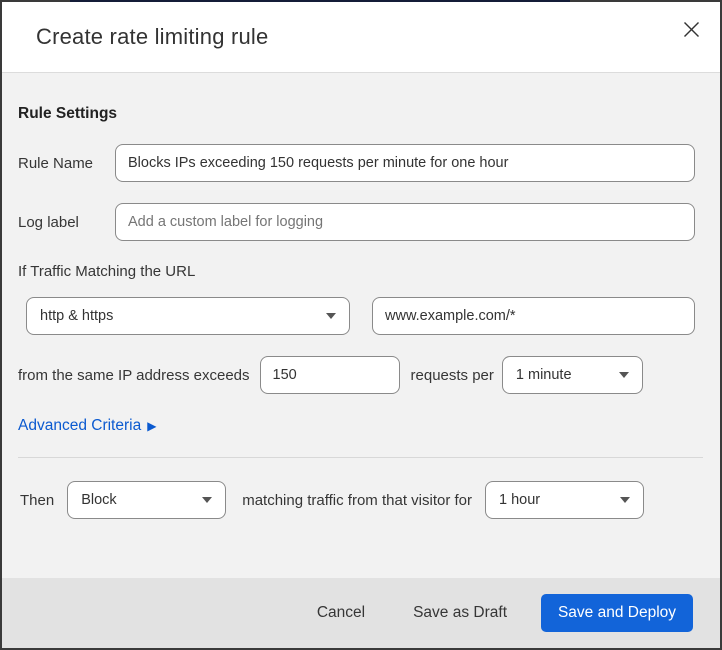  What do you see at coordinates (152, 426) in the screenshot?
I see `chevron-right-icon: ▶` at bounding box center [152, 426].